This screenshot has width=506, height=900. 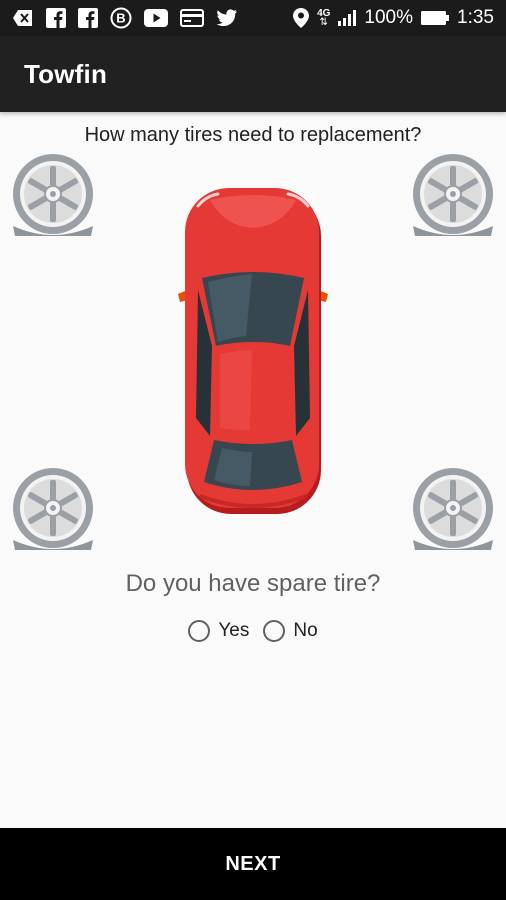 I want to click on tire-rear-right-button, so click(x=453, y=508).